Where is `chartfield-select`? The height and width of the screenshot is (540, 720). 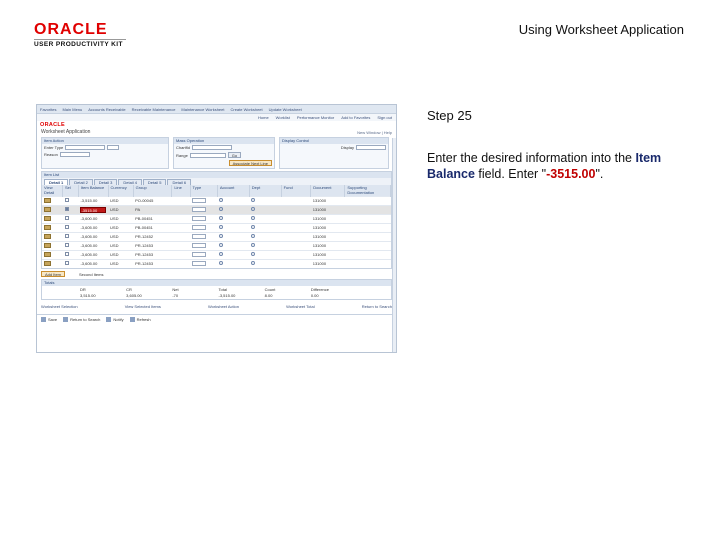 chartfield-select is located at coordinates (212, 147).